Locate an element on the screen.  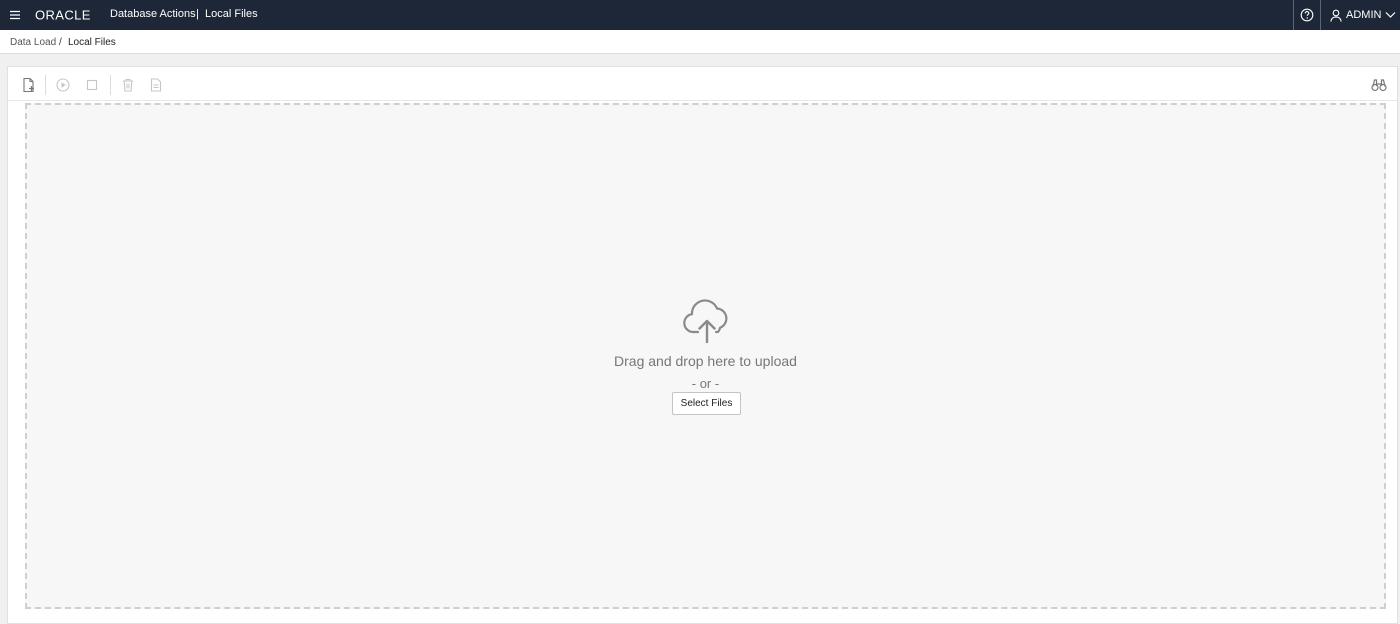
svg-text: ORACLE is located at coordinates (63, 15).